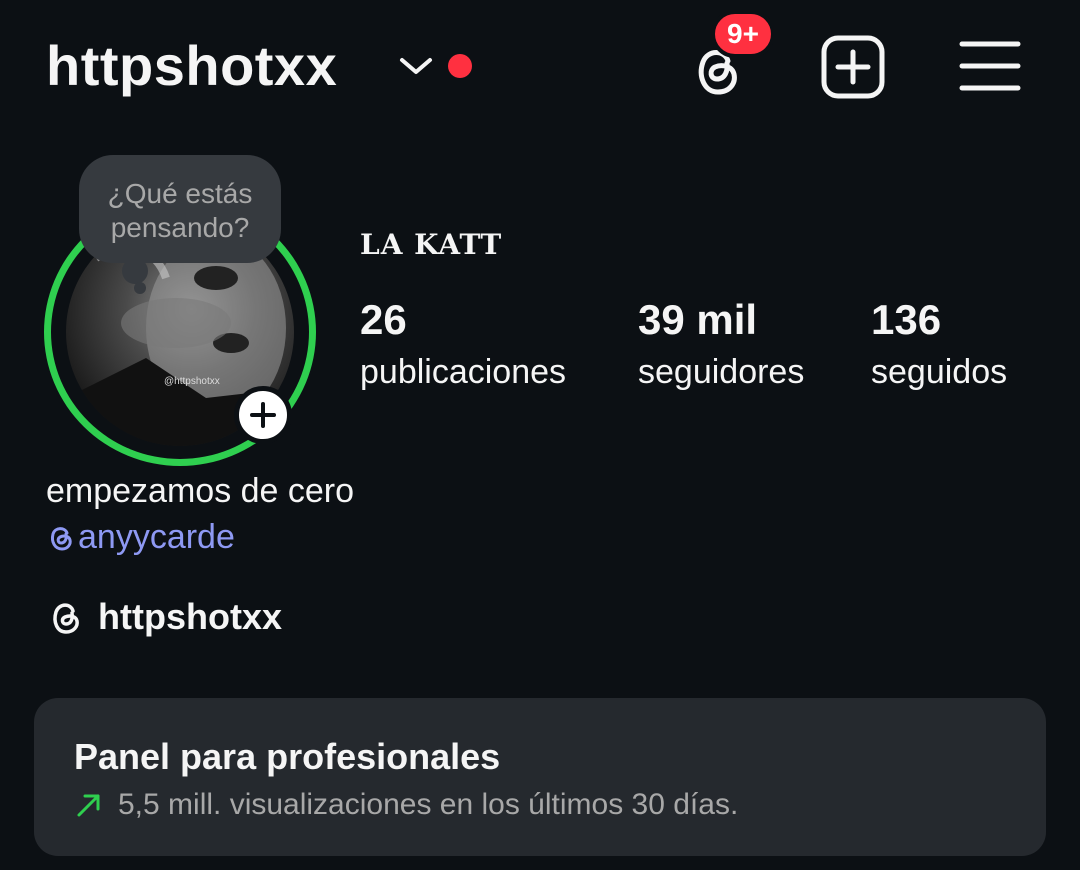  I want to click on menu-icon, so click(990, 66).